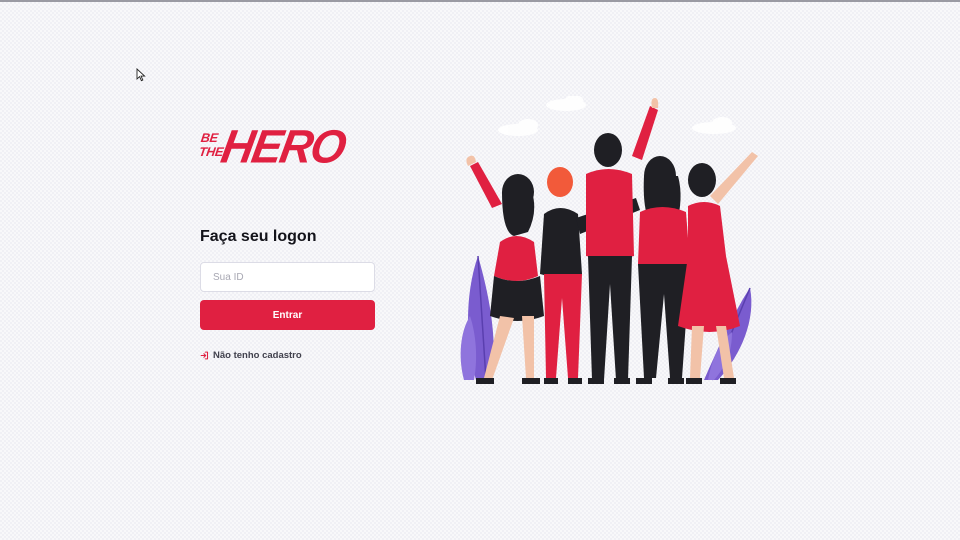 This screenshot has width=960, height=540. I want to click on log-in-icon, so click(204, 355).